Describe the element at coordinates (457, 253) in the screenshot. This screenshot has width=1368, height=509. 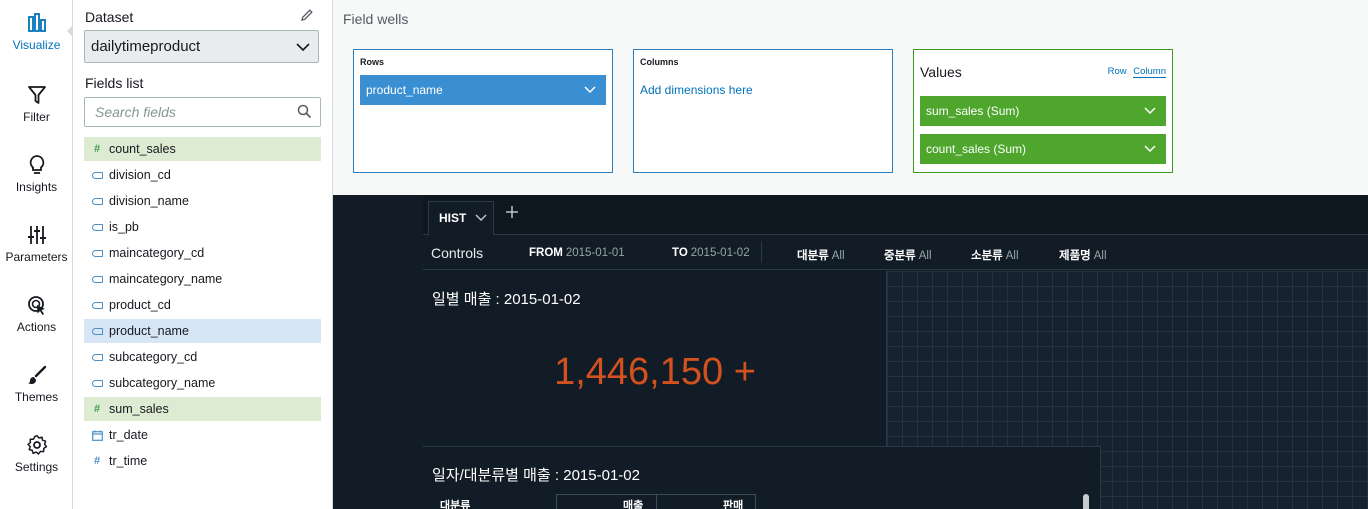
I see `controls-title: Controls` at that location.